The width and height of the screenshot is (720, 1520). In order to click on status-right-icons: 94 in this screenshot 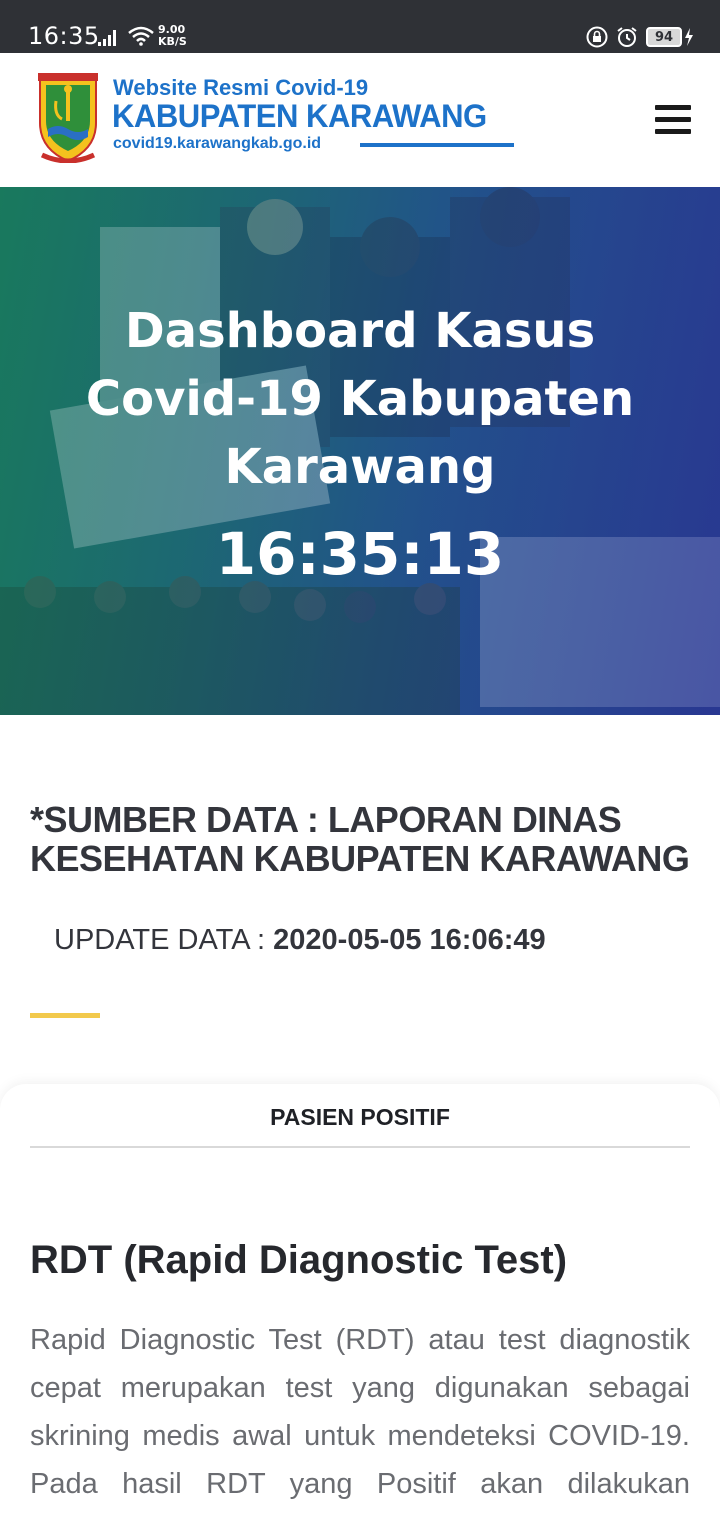, I will do `click(640, 37)`.